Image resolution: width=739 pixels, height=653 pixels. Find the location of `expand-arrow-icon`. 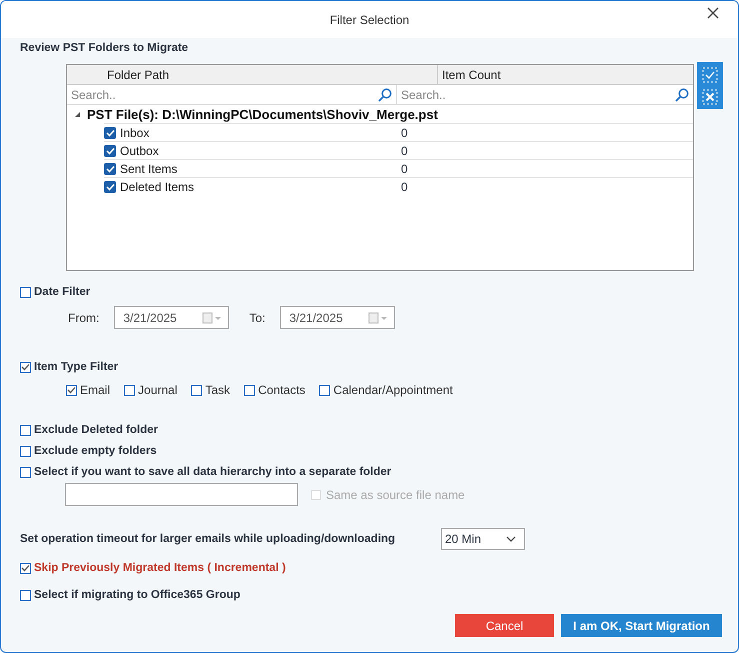

expand-arrow-icon is located at coordinates (77, 114).